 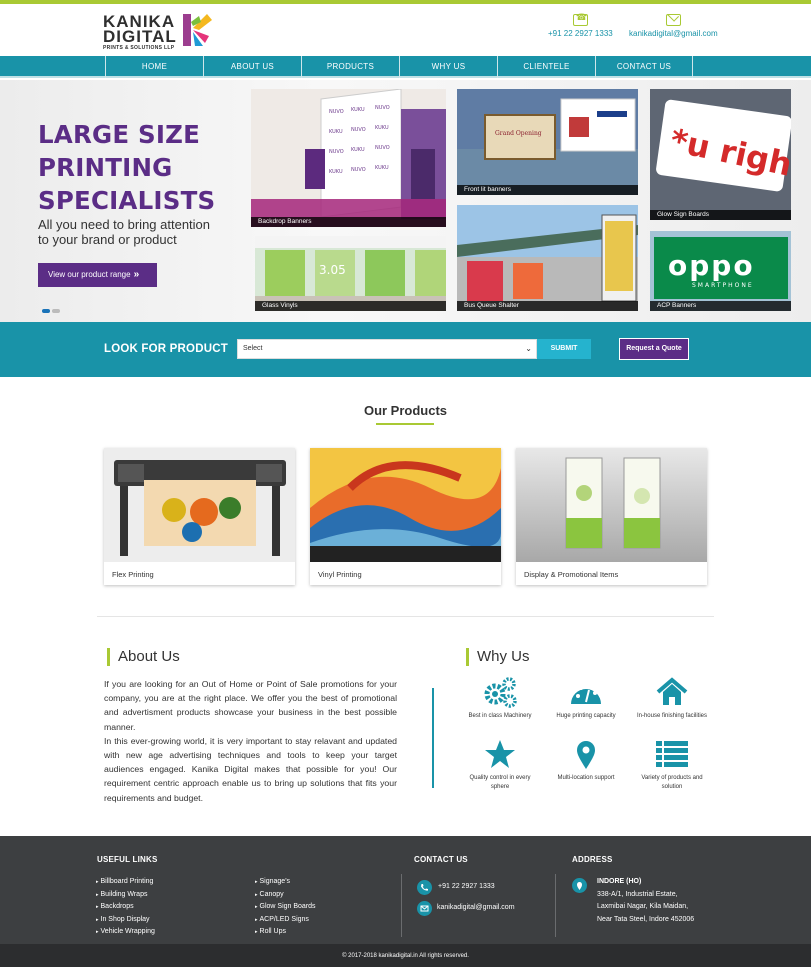 What do you see at coordinates (723, 285) in the screenshot?
I see `smartphone-text: SMARTPHONE` at bounding box center [723, 285].